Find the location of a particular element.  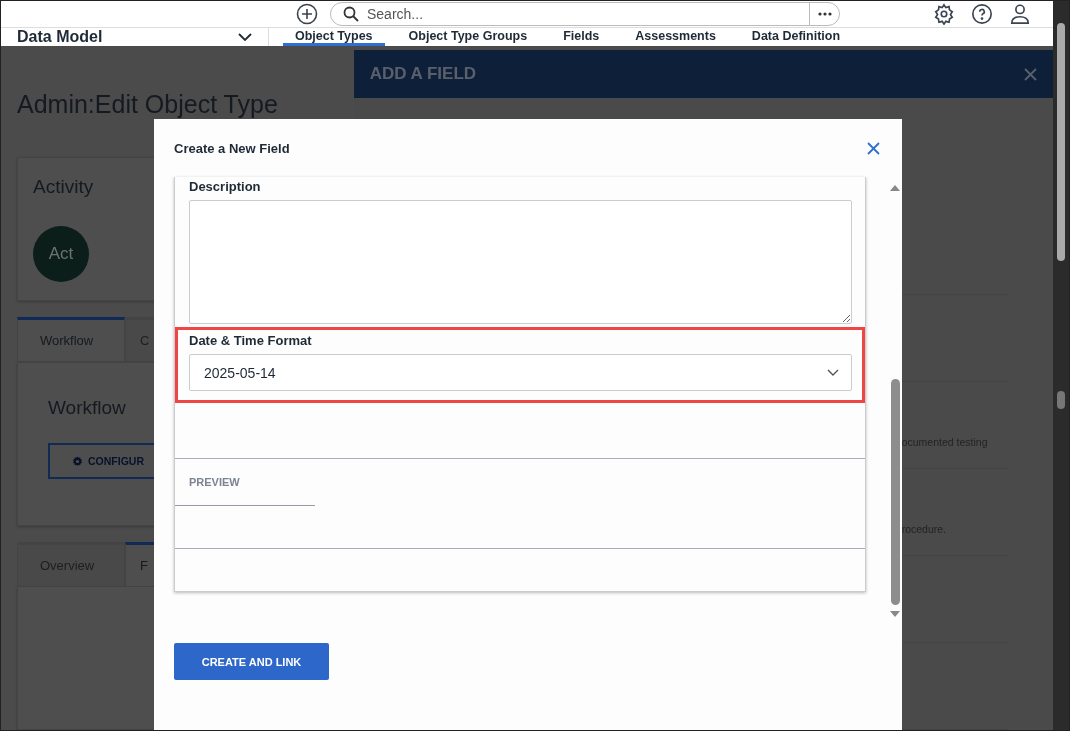

avatar: Act is located at coordinates (61, 254).